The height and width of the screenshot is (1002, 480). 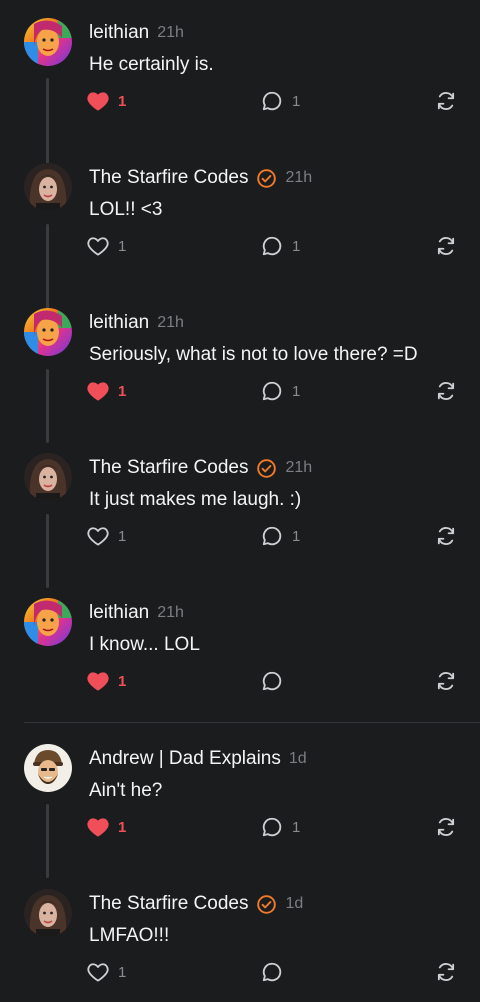 I want to click on author-name: Andrew | Dad Explains, so click(x=185, y=759).